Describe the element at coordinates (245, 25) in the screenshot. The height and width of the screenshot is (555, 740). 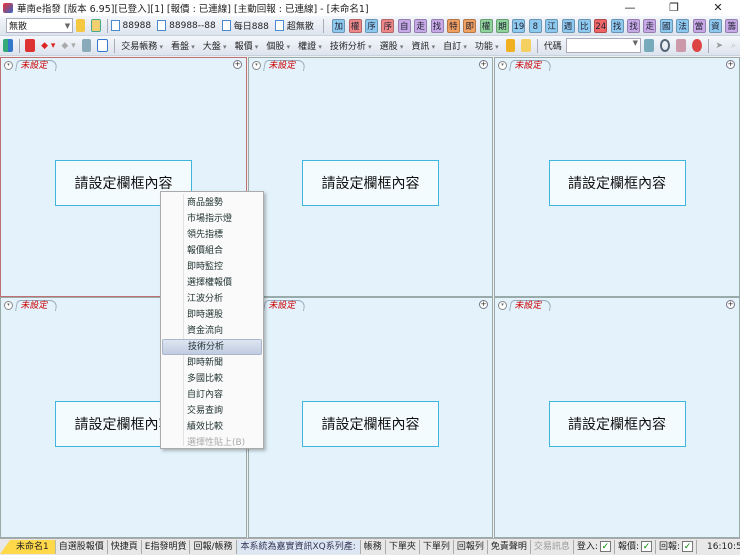
I see `quick-button: 每日888` at that location.